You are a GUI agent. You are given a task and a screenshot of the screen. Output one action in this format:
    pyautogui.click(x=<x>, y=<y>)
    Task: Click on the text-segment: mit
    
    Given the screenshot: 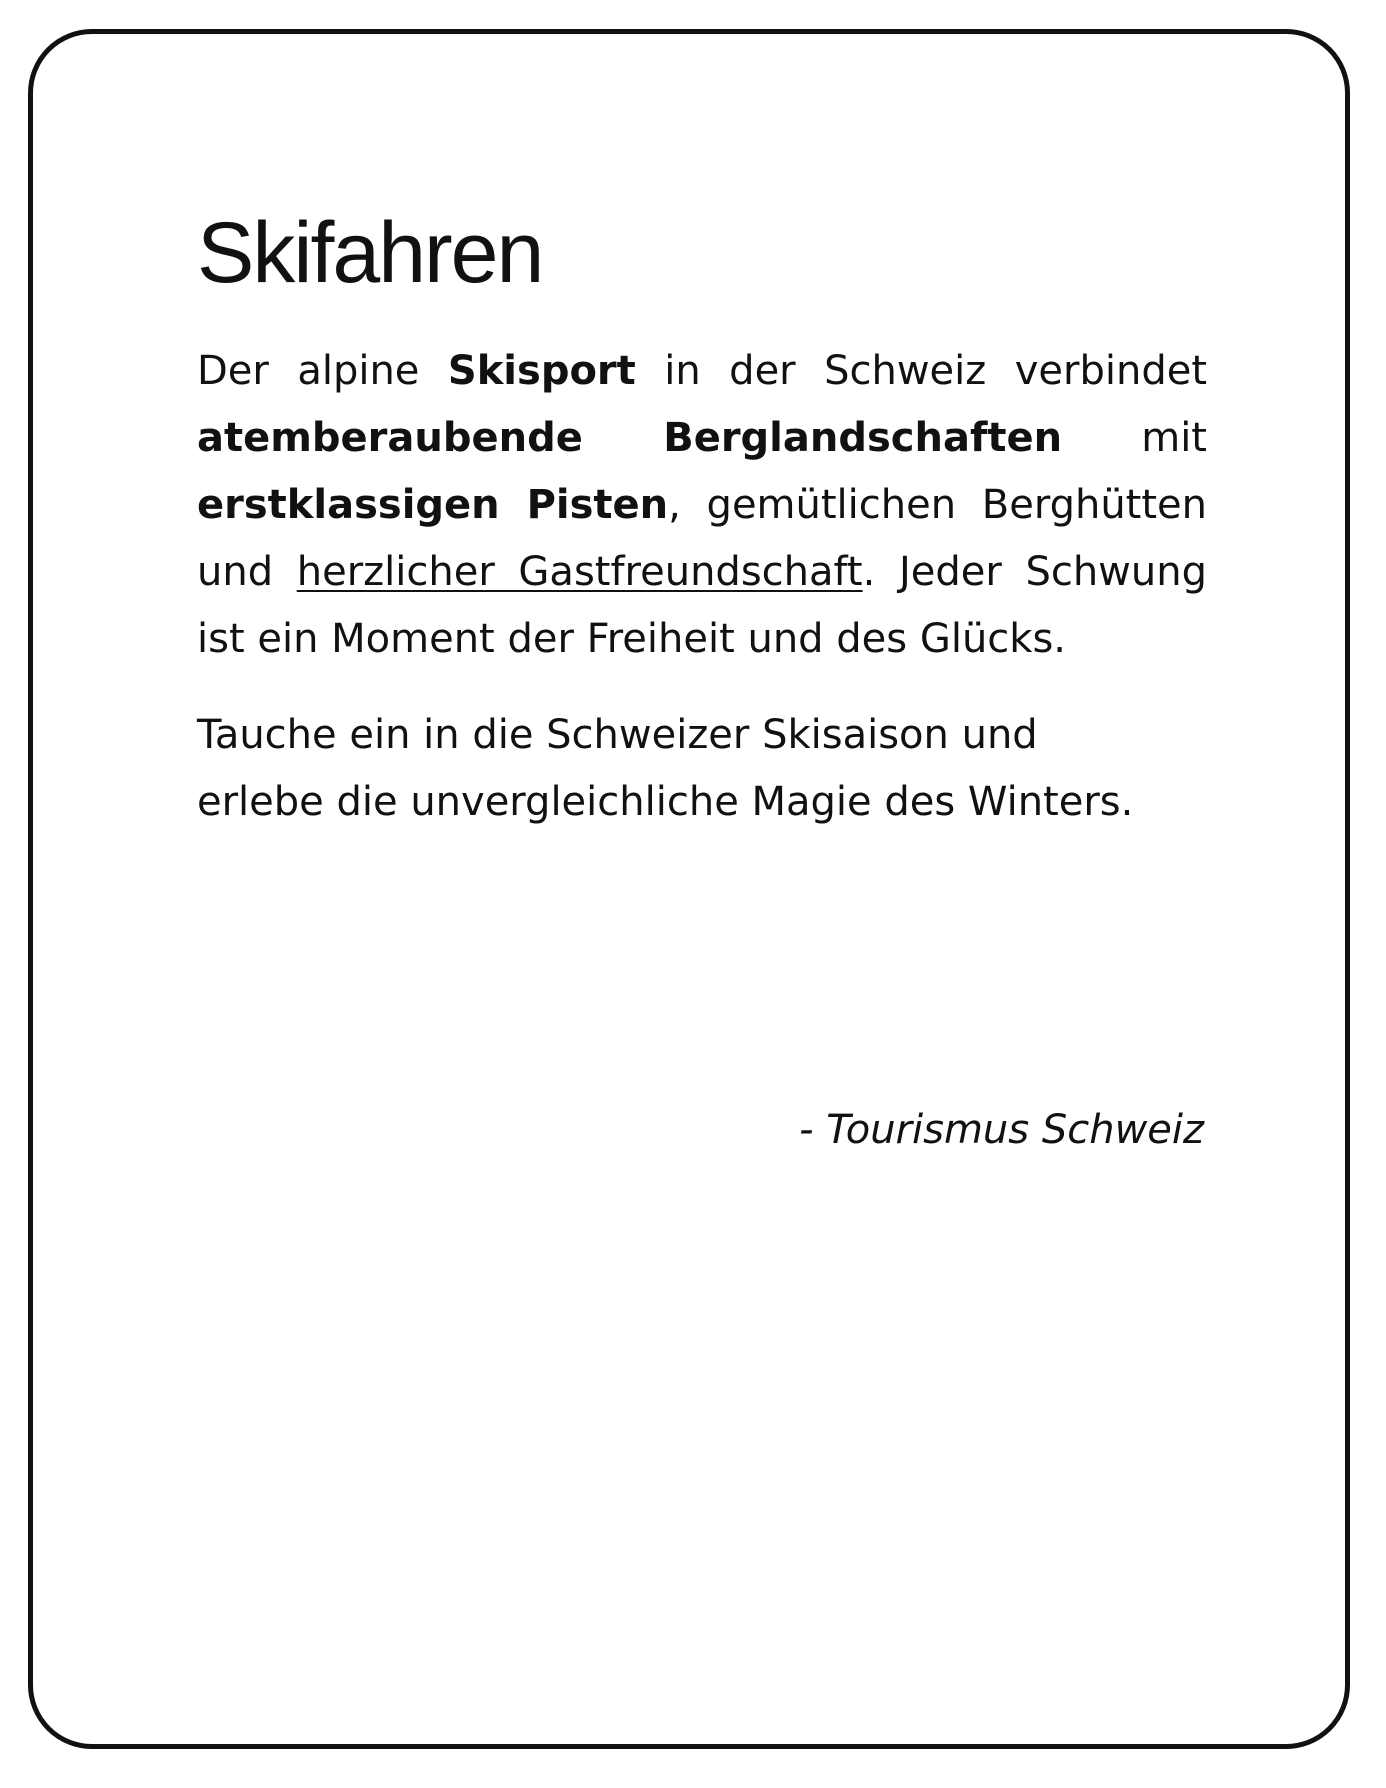 What is the action you would take?
    pyautogui.click(x=1134, y=438)
    